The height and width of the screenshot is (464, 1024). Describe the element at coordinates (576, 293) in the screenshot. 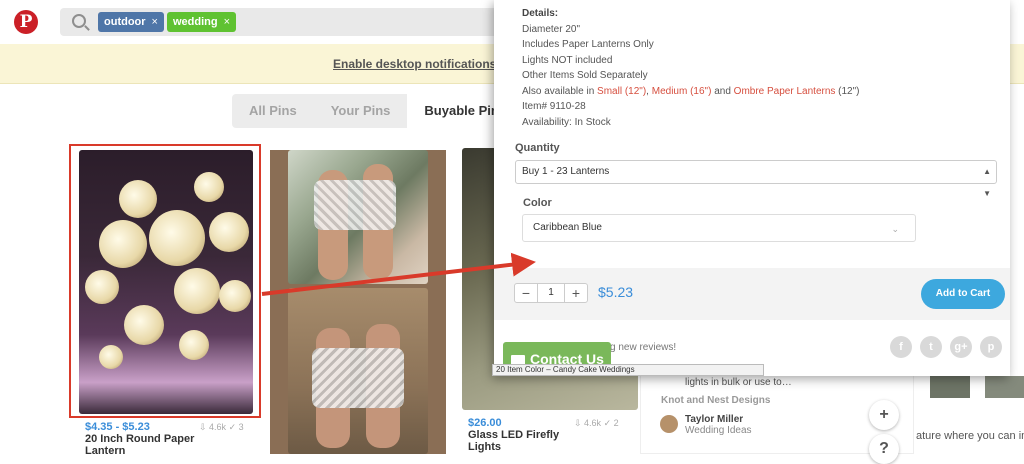

I see `increment-button: +` at that location.